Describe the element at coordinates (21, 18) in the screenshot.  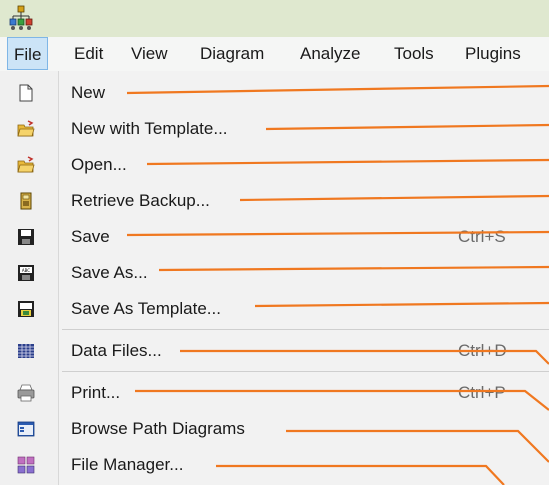
I see `app-logo-icon` at that location.